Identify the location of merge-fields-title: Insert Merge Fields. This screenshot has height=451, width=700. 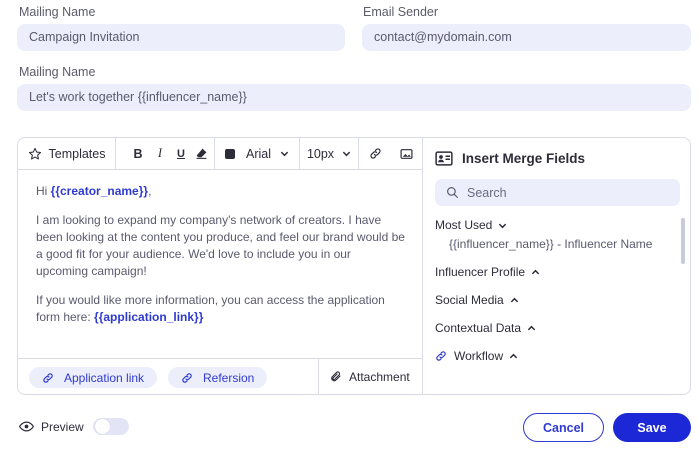
(510, 158).